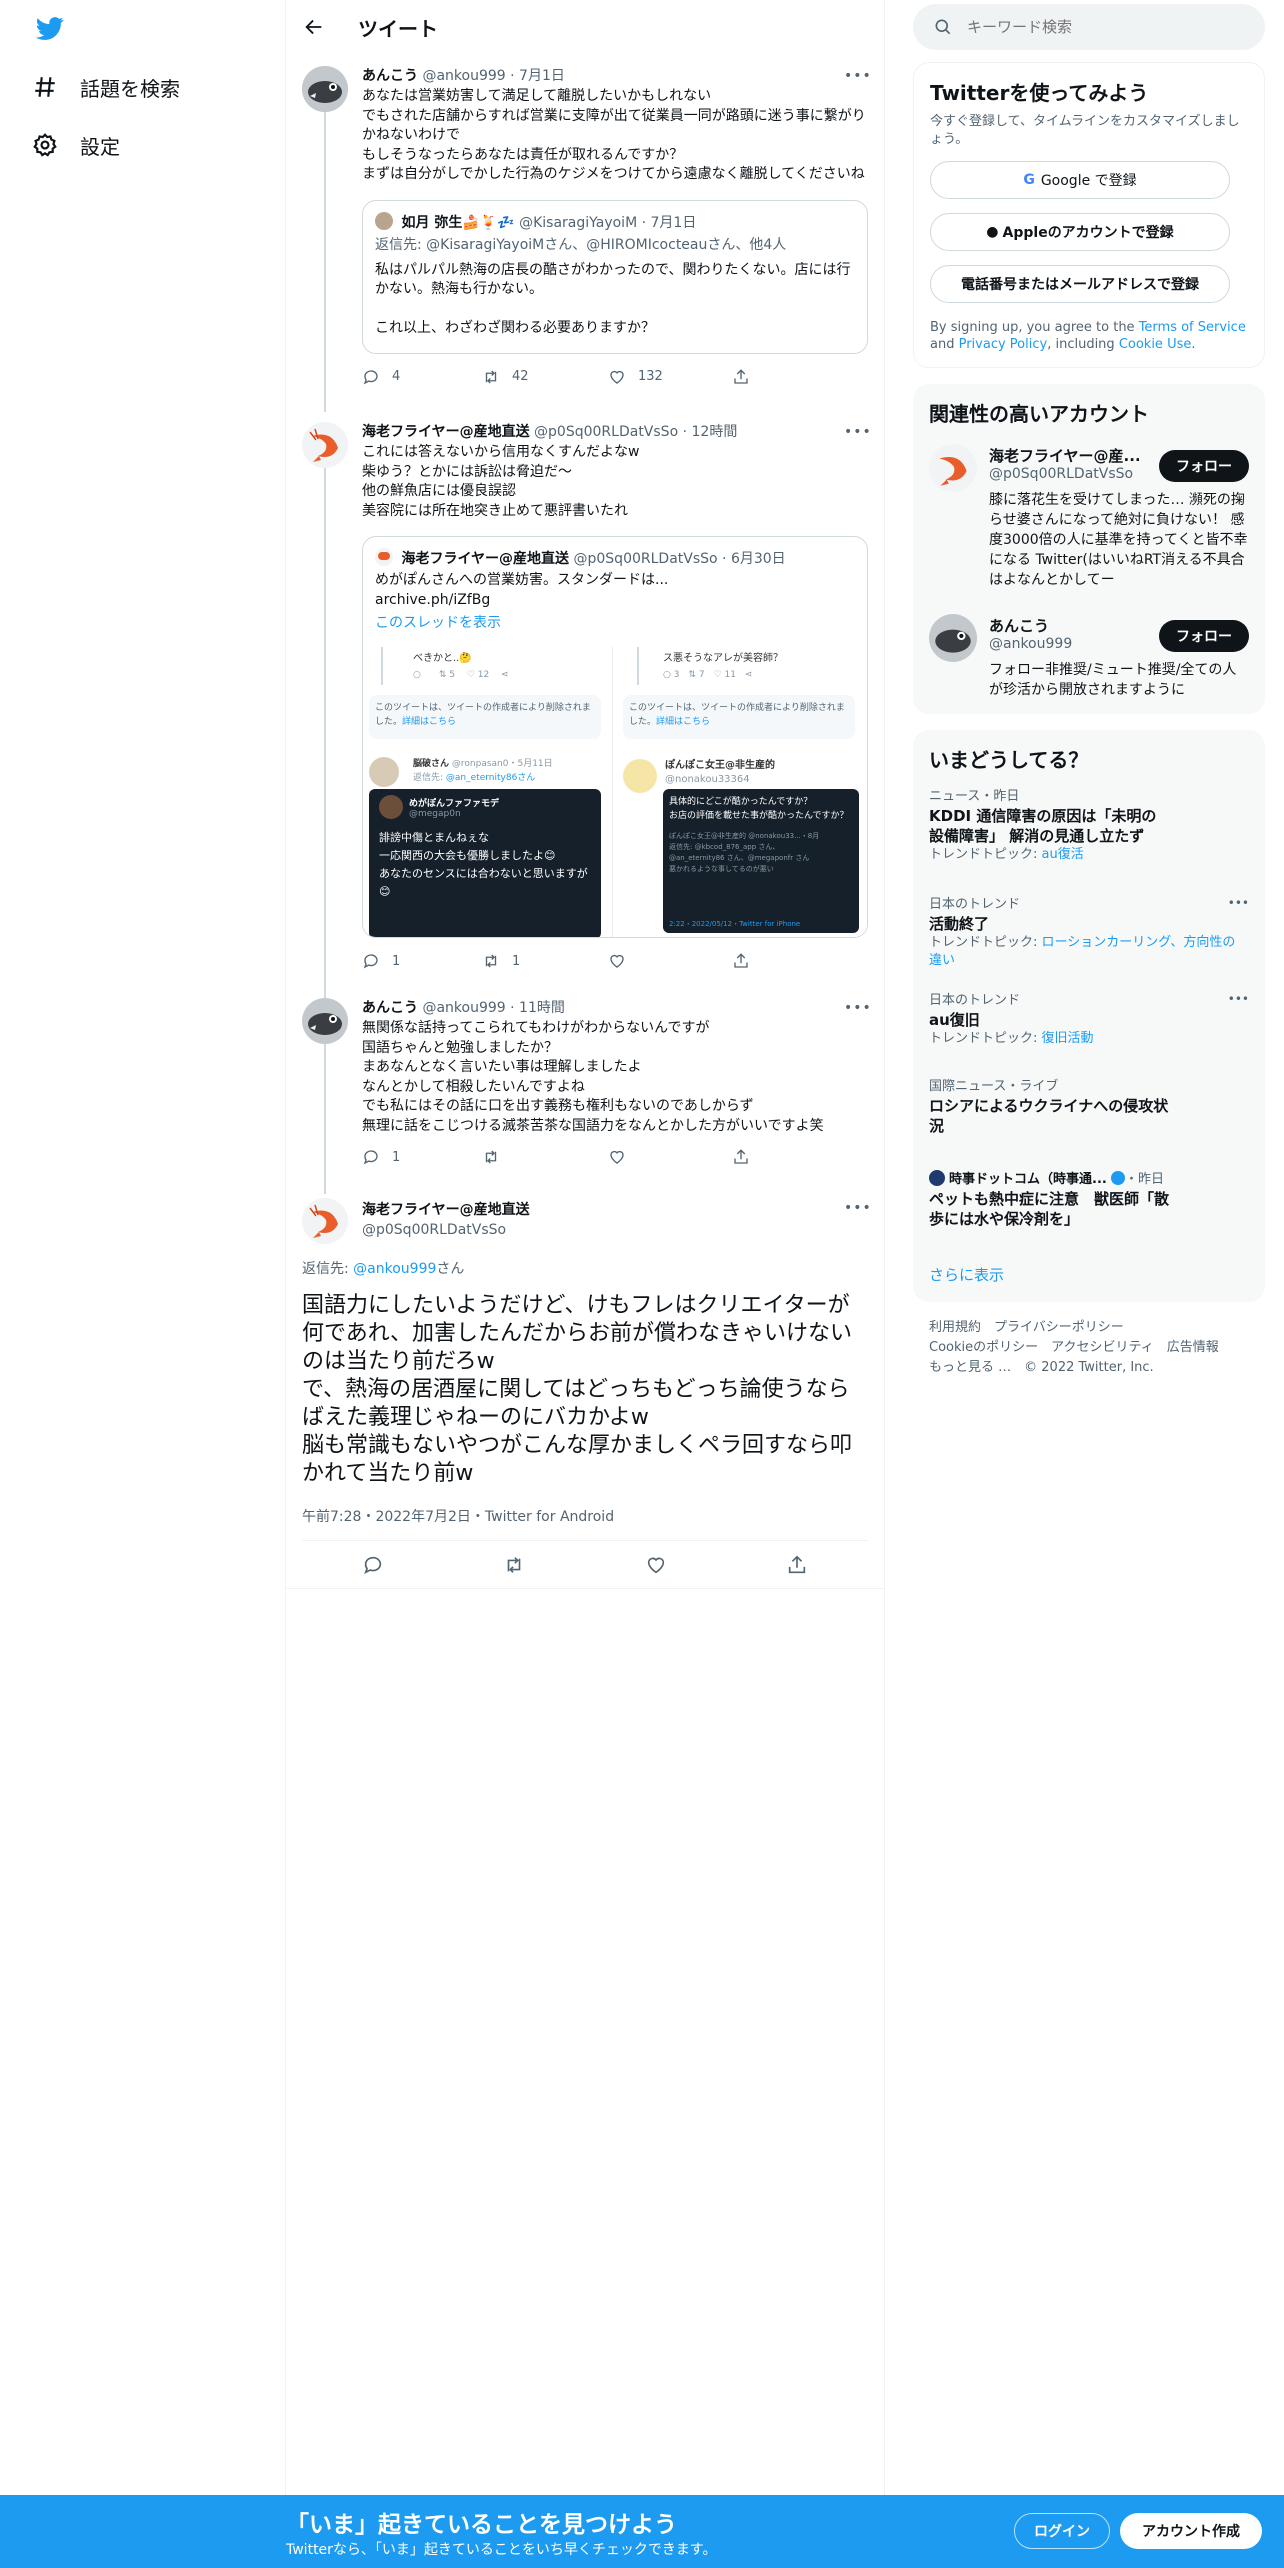  Describe the element at coordinates (797, 1565) in the screenshot. I see `share-icon` at that location.